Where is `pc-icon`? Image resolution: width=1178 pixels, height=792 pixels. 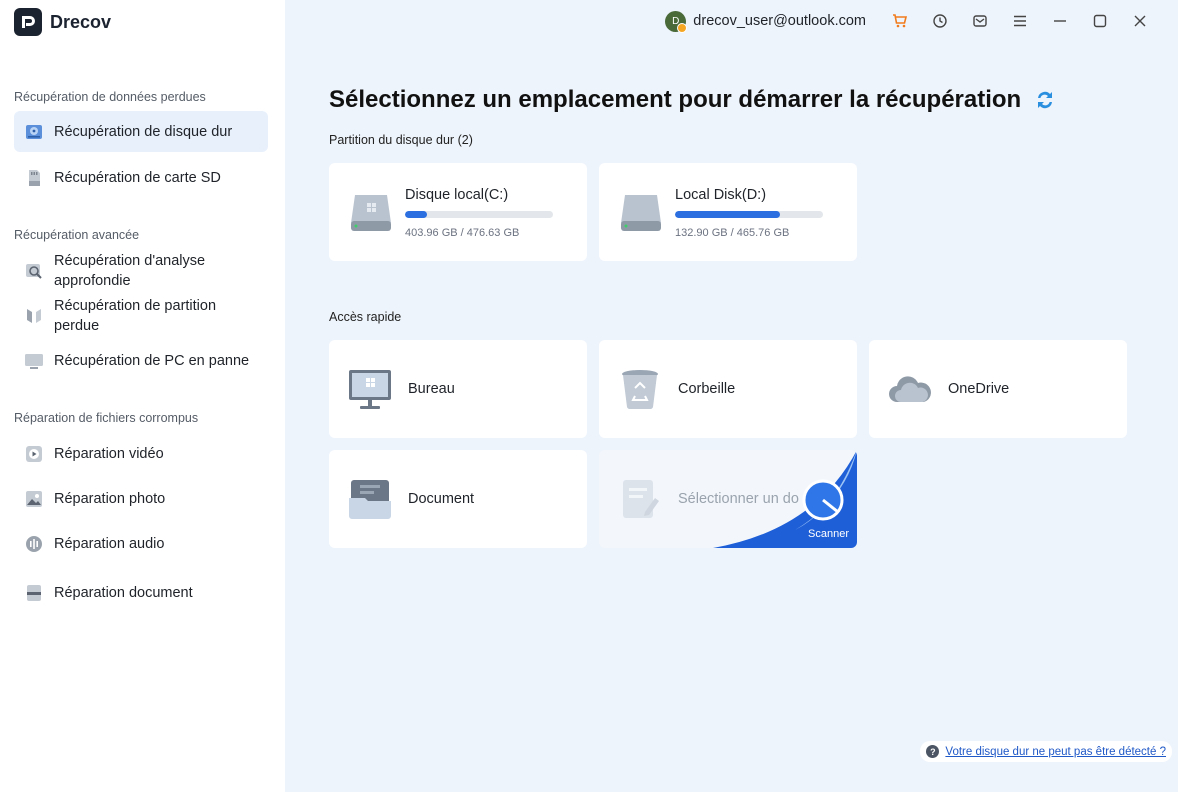
pc-icon is located at coordinates (34, 361).